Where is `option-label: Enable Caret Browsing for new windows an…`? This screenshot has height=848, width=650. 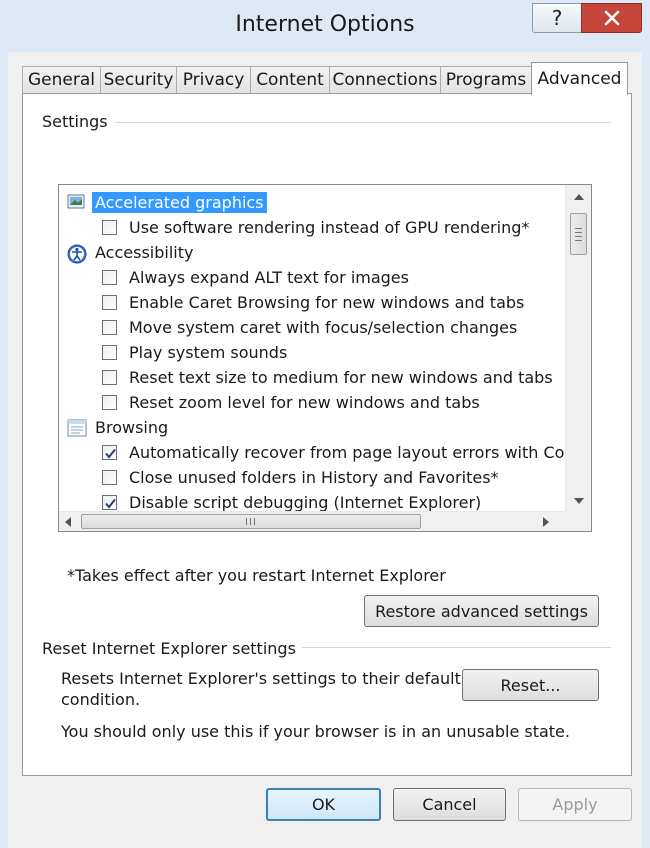
option-label: Enable Caret Browsing for new windows an… is located at coordinates (327, 302).